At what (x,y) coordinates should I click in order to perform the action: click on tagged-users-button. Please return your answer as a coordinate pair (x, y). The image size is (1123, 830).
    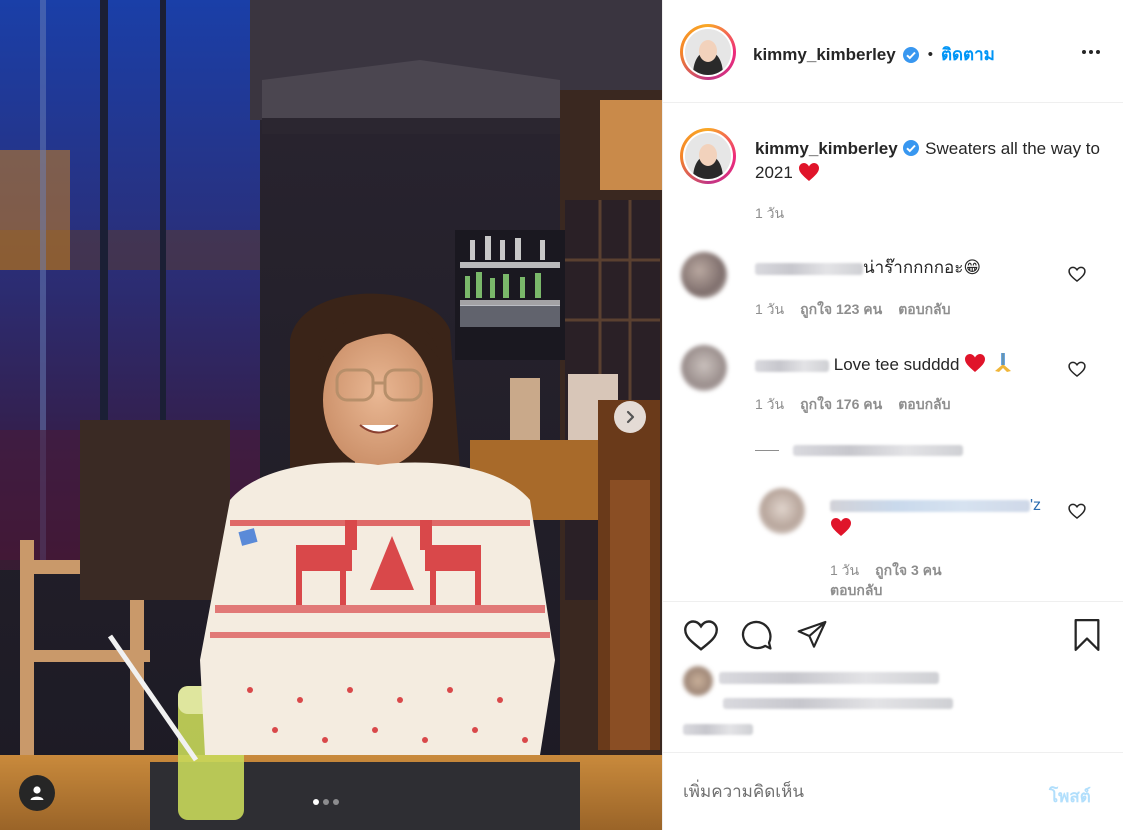
    Looking at the image, I should click on (37, 793).